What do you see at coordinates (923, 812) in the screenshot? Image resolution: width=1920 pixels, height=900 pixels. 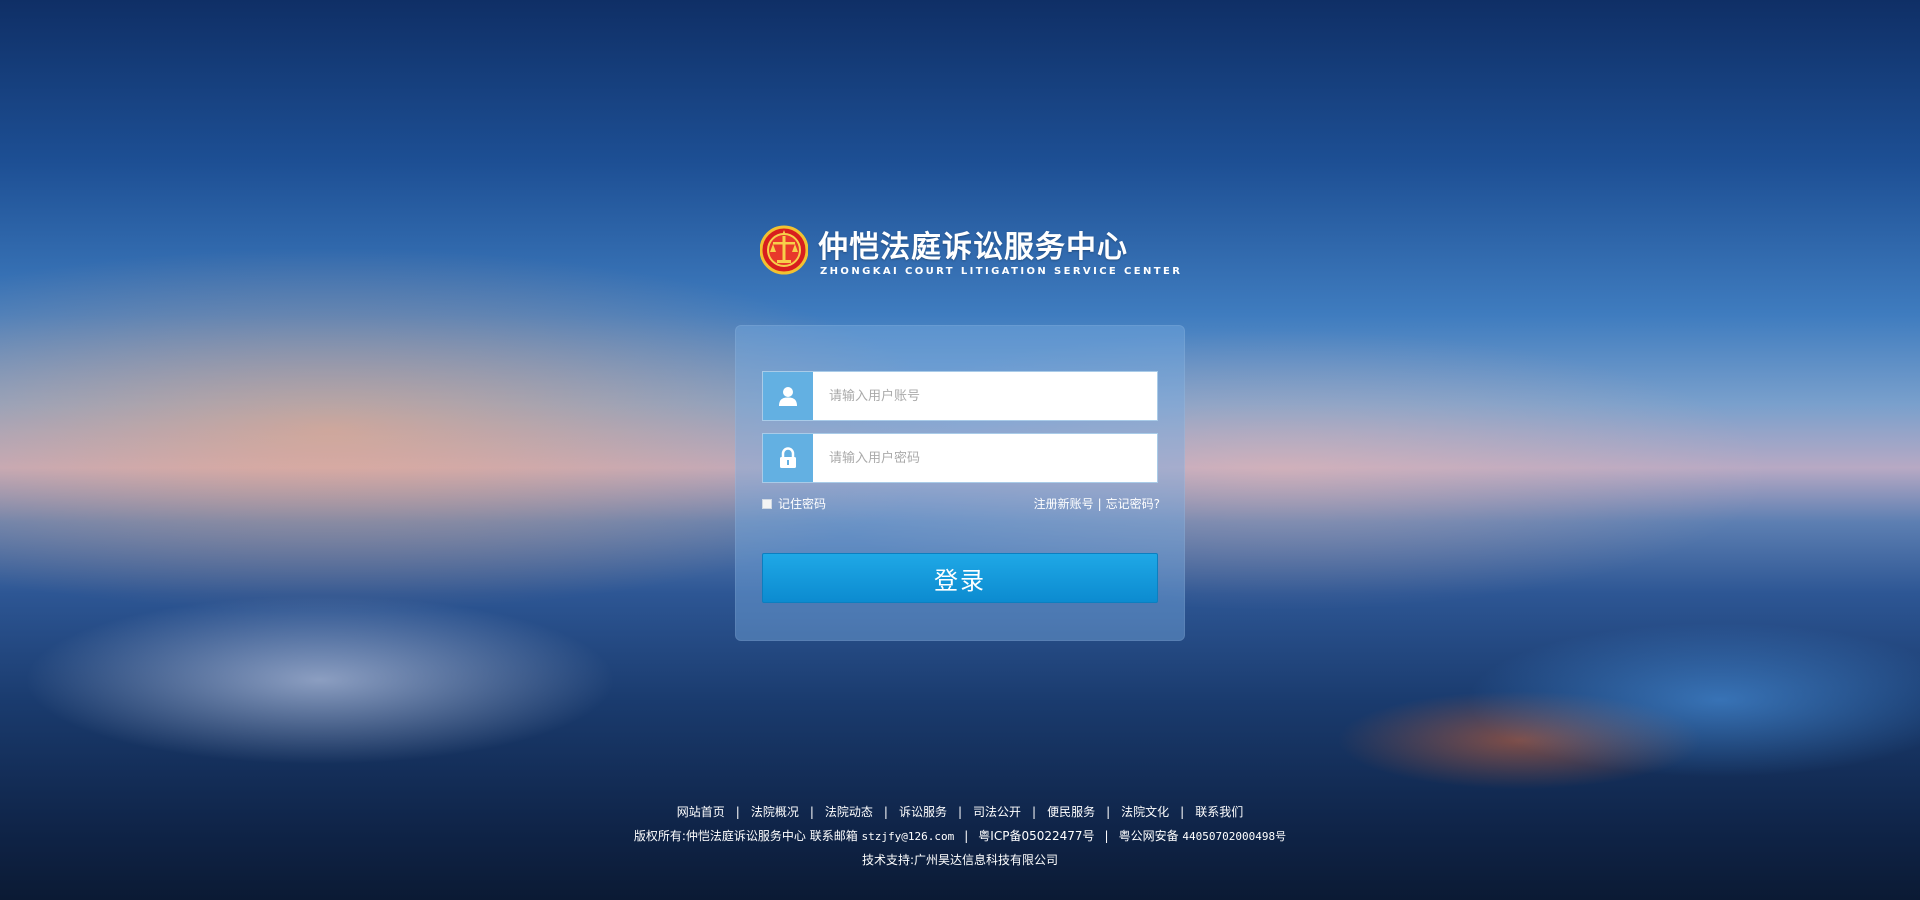 I see `footer-link-litigation: 诉讼服务` at bounding box center [923, 812].